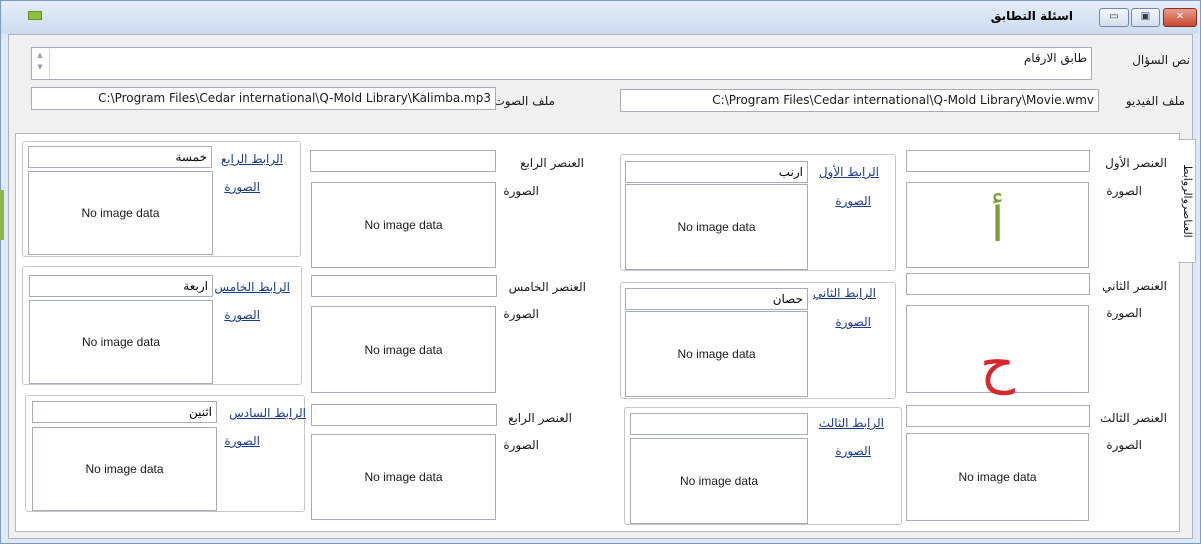 Image resolution: width=1201 pixels, height=544 pixels. Describe the element at coordinates (1155, 101) in the screenshot. I see `video-label: ملف الفيديو` at that location.